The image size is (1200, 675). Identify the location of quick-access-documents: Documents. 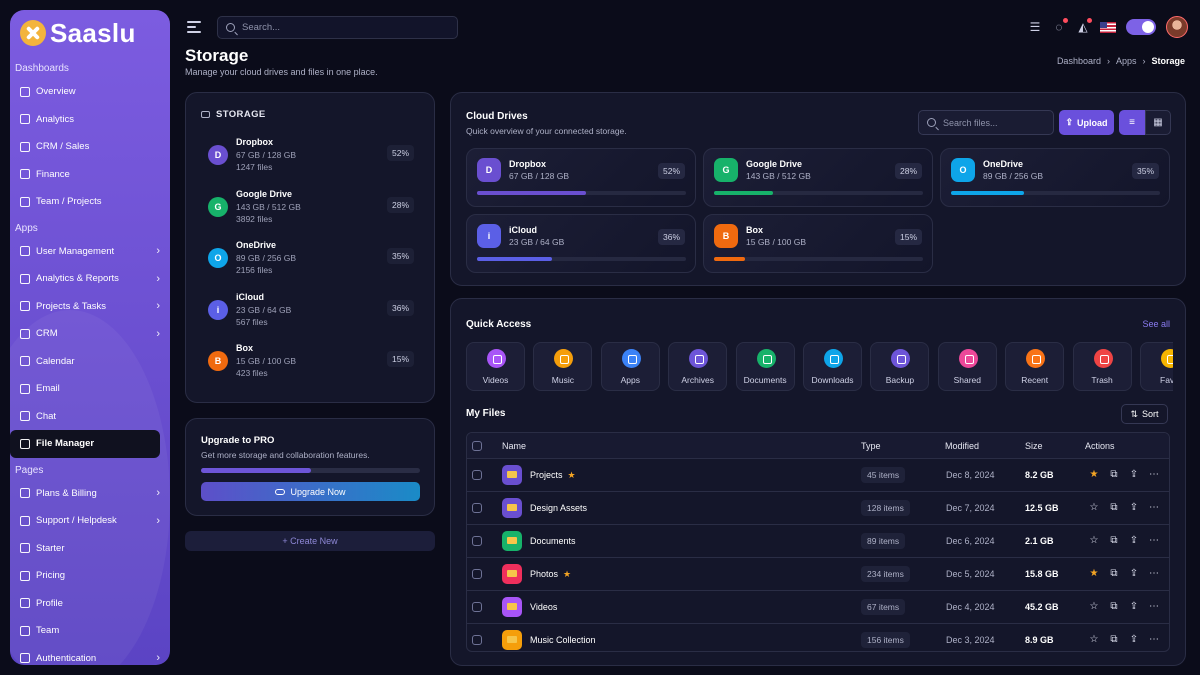
(765, 366).